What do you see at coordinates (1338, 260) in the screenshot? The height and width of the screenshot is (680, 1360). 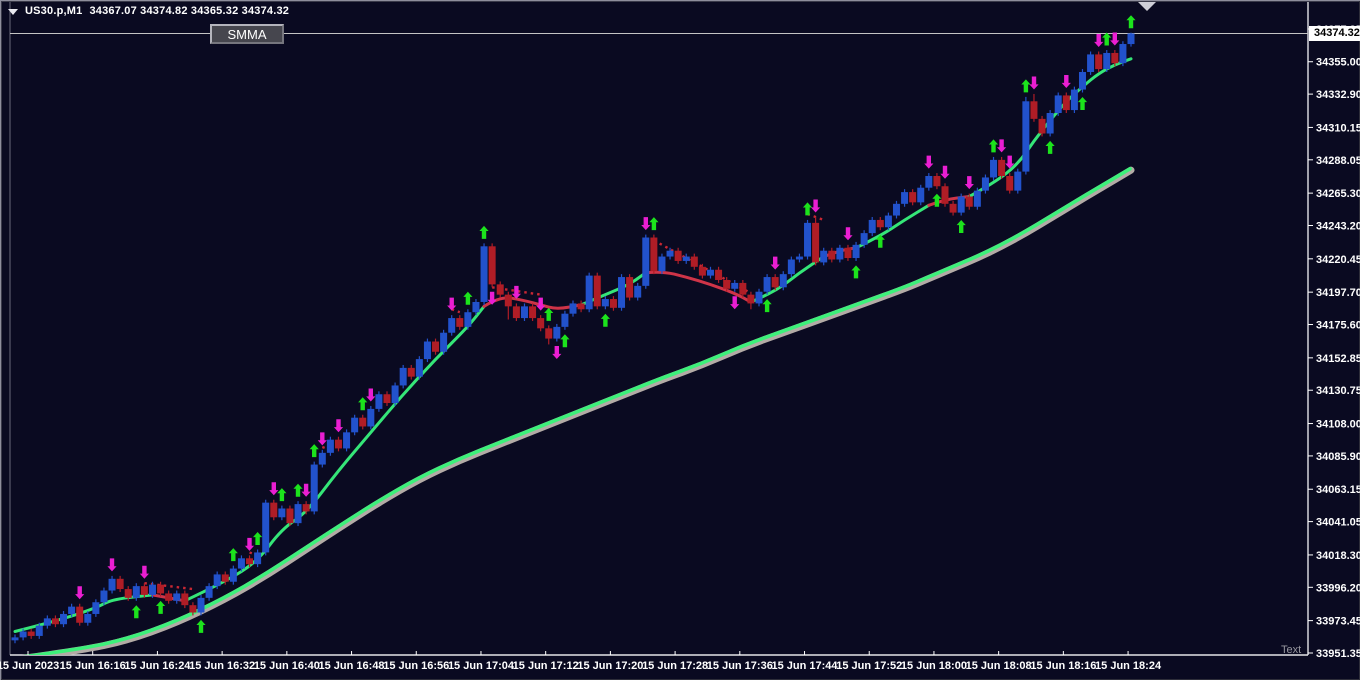 I see `price-tick-label: 34220.45` at bounding box center [1338, 260].